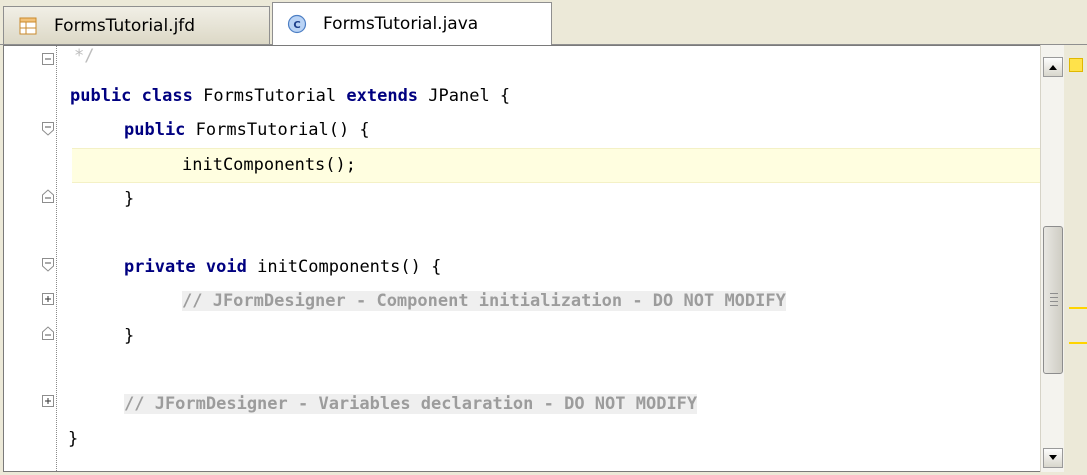 This screenshot has height=475, width=1087. Describe the element at coordinates (84, 56) in the screenshot. I see `comment-end: */` at that location.